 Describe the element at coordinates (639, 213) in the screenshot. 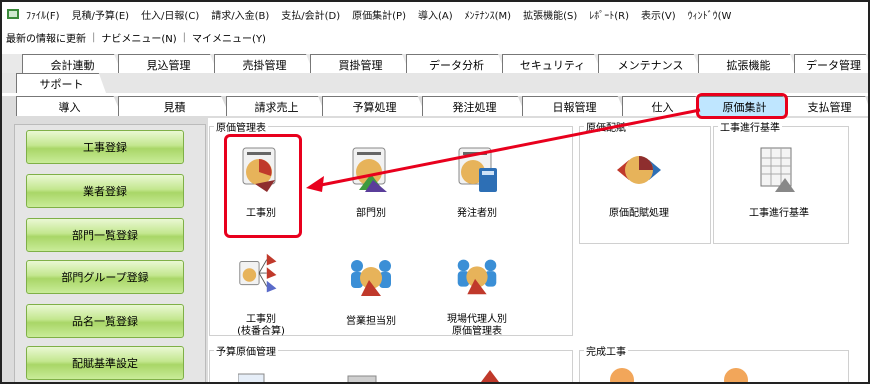

I see `tile-label: 原価配賦処理` at that location.